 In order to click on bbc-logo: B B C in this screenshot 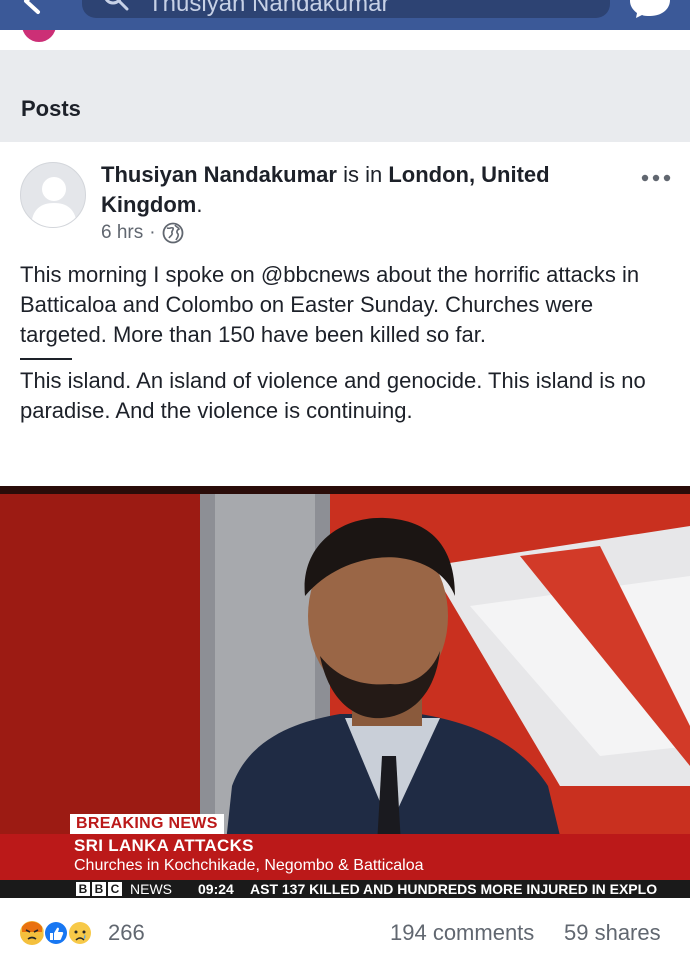, I will do `click(99, 889)`.